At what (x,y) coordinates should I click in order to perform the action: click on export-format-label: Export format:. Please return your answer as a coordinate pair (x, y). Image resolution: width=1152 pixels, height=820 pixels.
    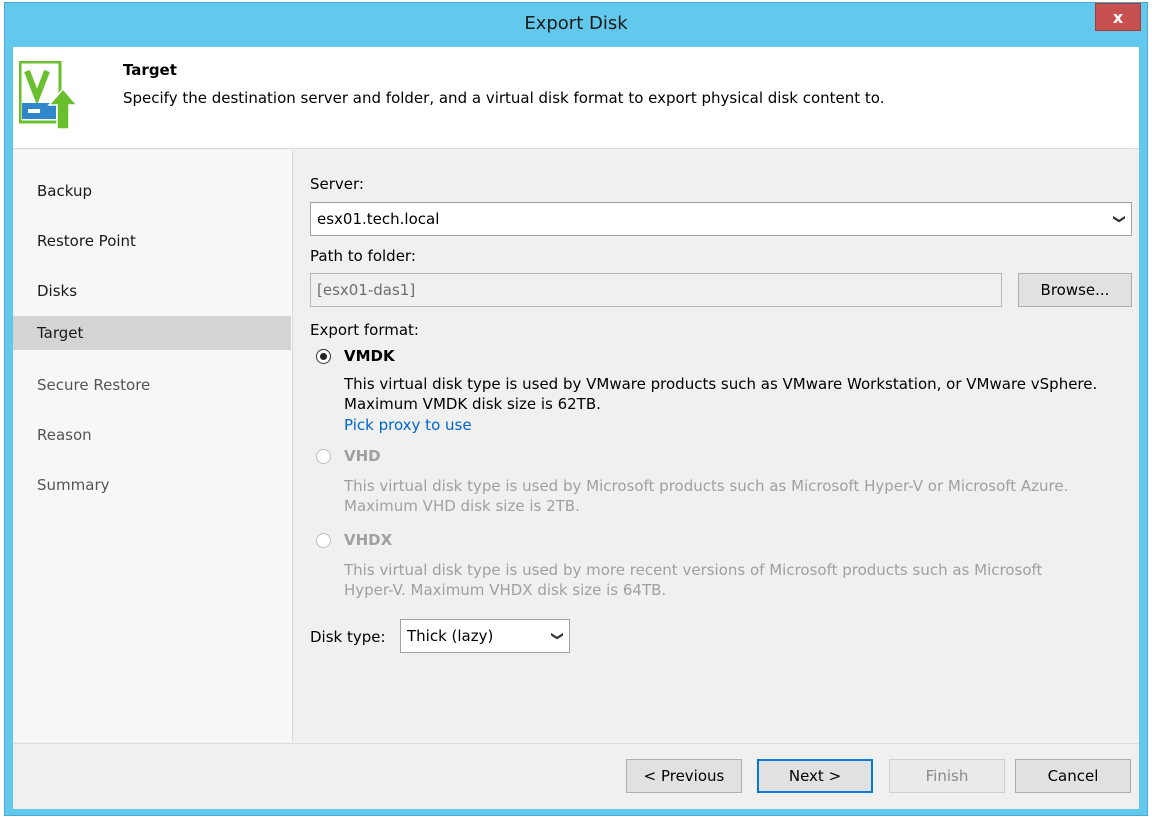
    Looking at the image, I should click on (364, 330).